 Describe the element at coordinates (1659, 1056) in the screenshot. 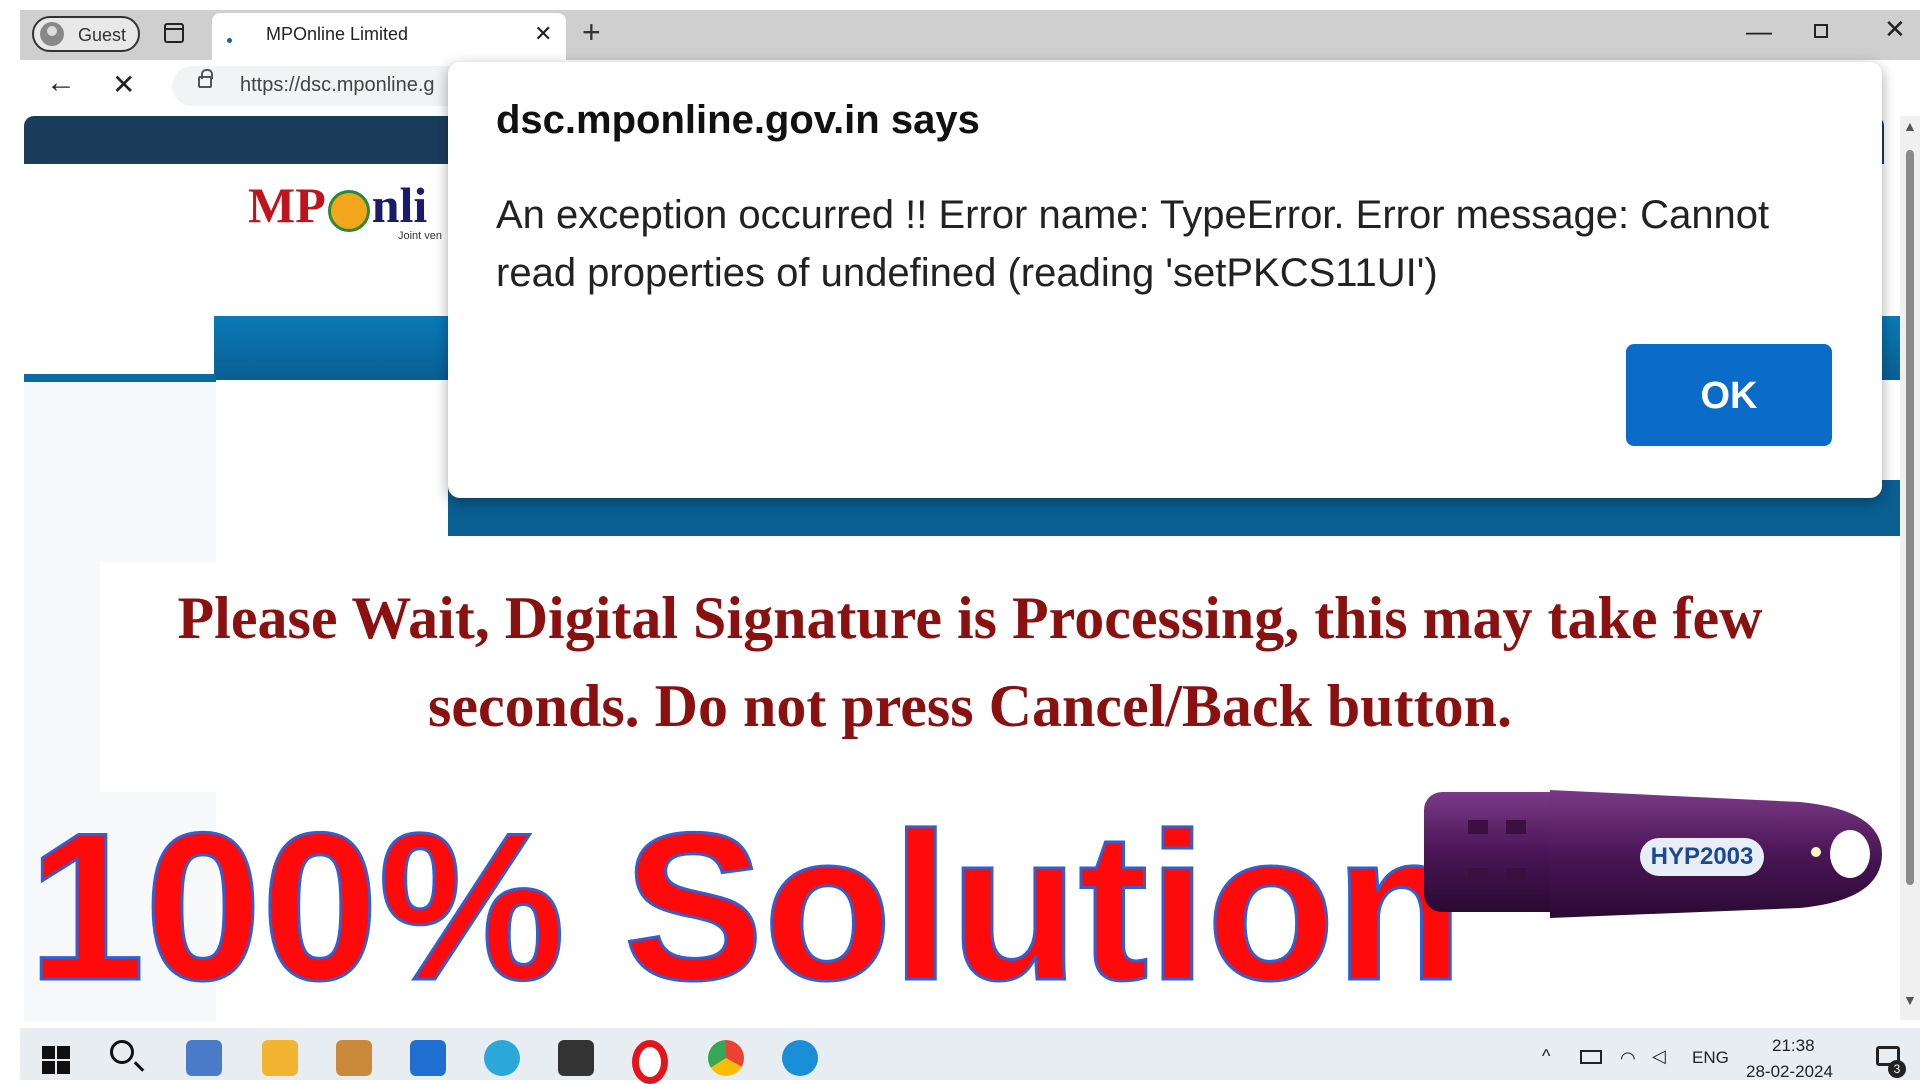

I see `volume-icon: ◁` at that location.